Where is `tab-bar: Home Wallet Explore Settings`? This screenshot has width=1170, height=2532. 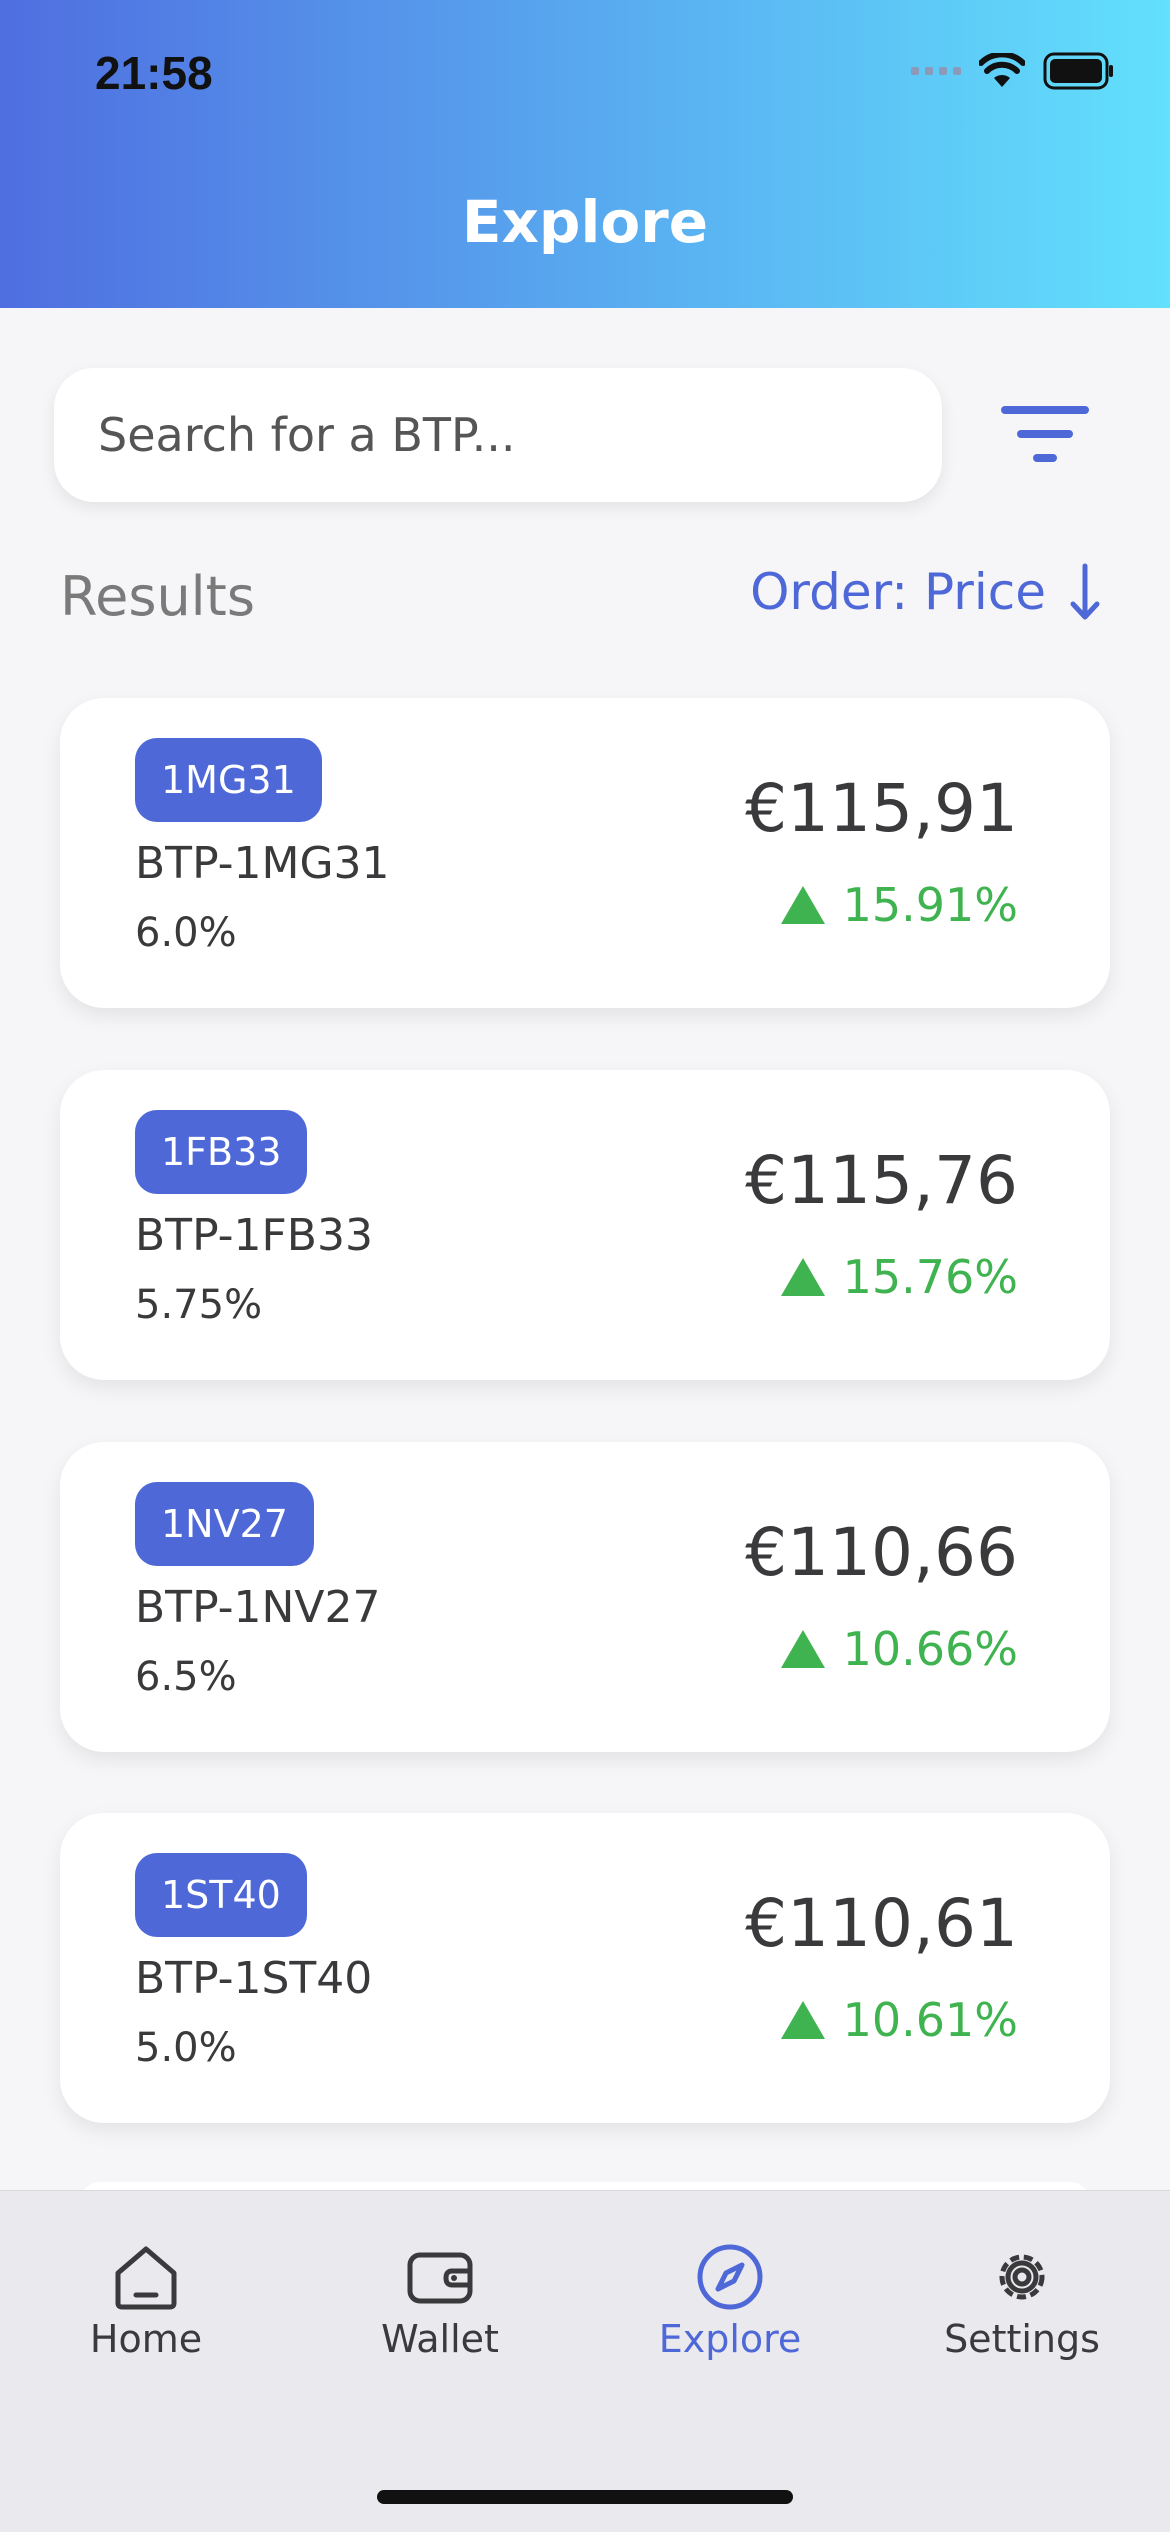 tab-bar: Home Wallet Explore Settings is located at coordinates (585, 2361).